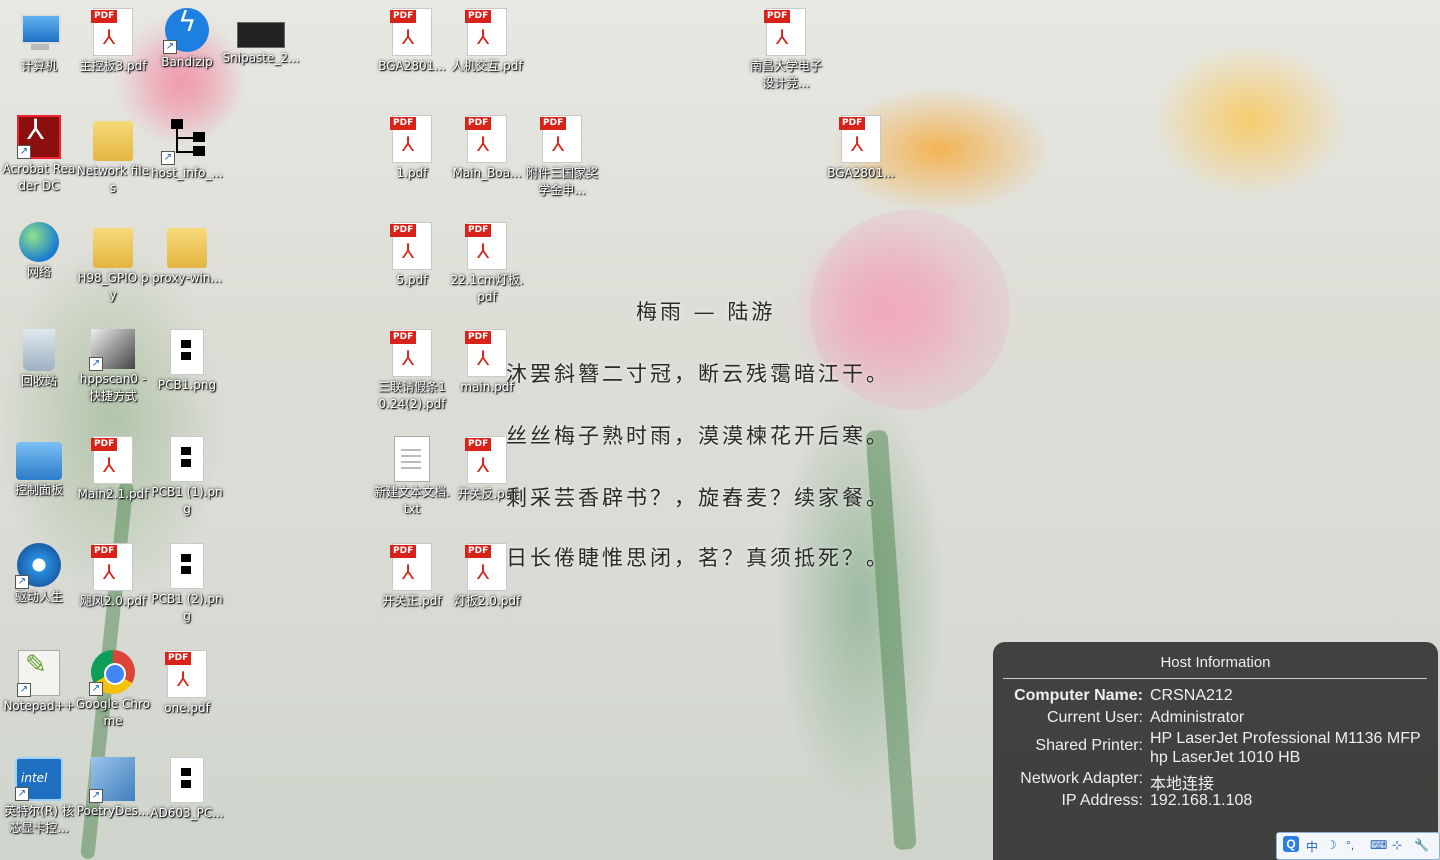 This screenshot has height=860, width=1440. I want to click on bandizip-icon: ϟ ↗, so click(186, 31).